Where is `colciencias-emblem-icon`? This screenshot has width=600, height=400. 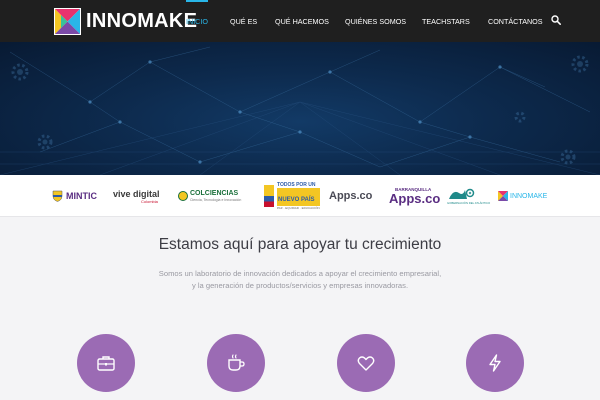 colciencias-emblem-icon is located at coordinates (183, 196).